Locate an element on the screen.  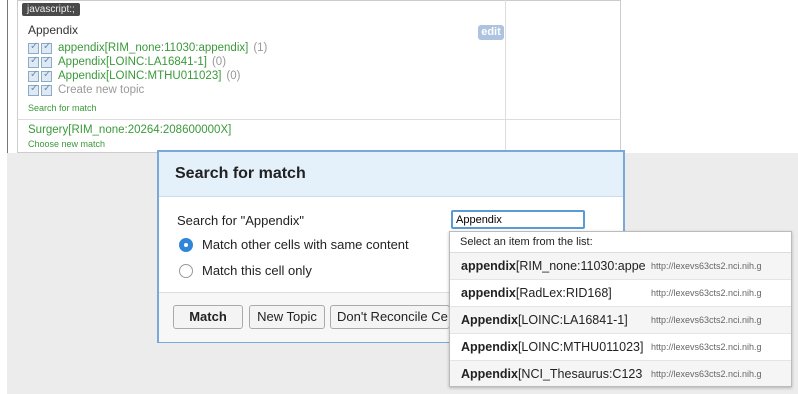
candidate-score: (1) is located at coordinates (260, 48).